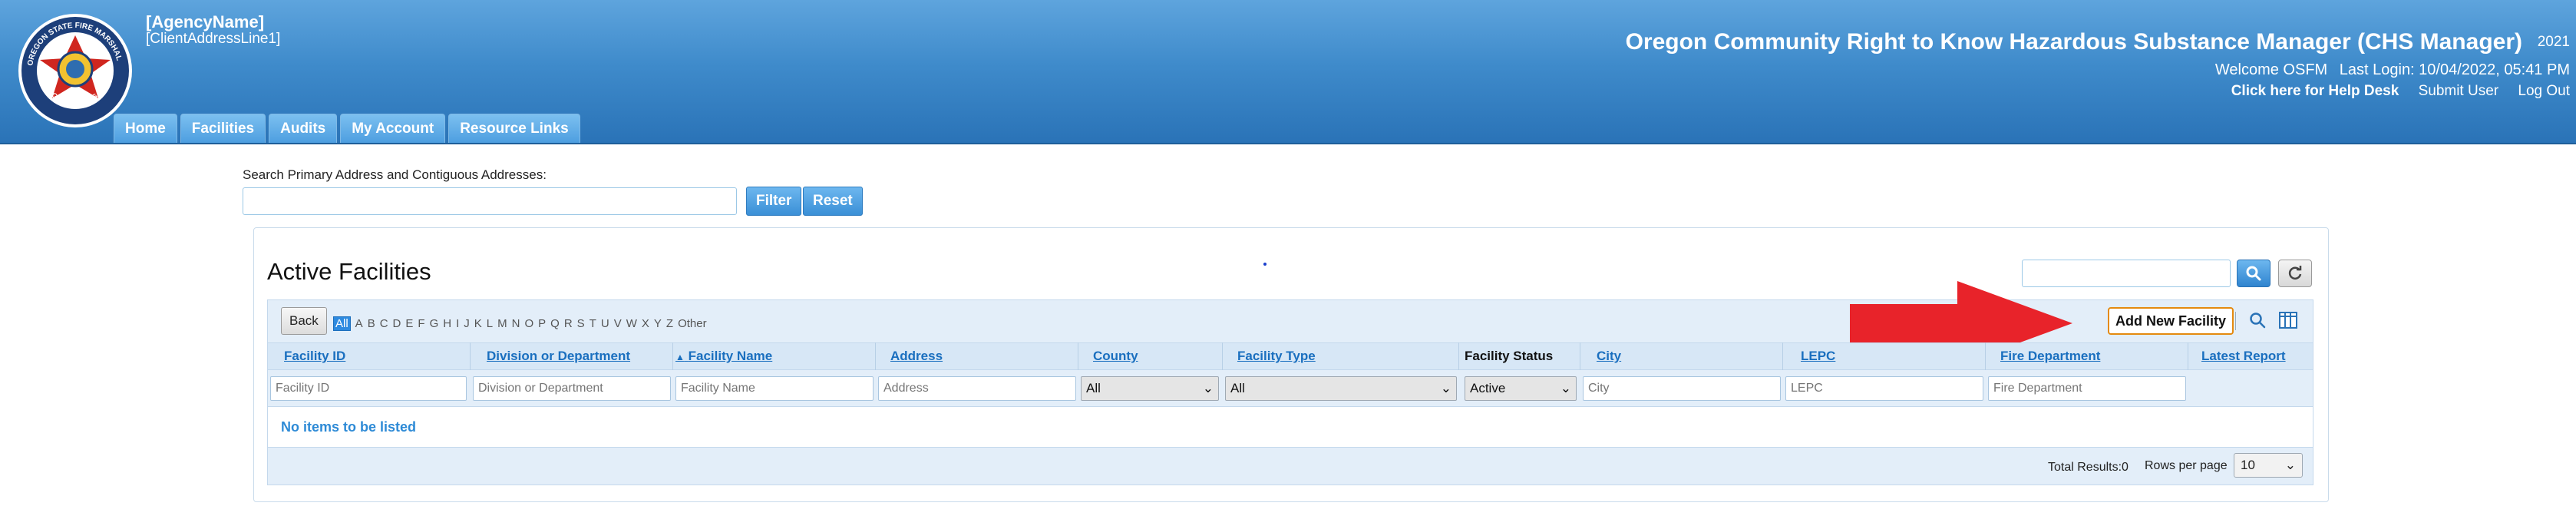  Describe the element at coordinates (680, 357) in the screenshot. I see `sort-ascending-icon: ▲` at that location.